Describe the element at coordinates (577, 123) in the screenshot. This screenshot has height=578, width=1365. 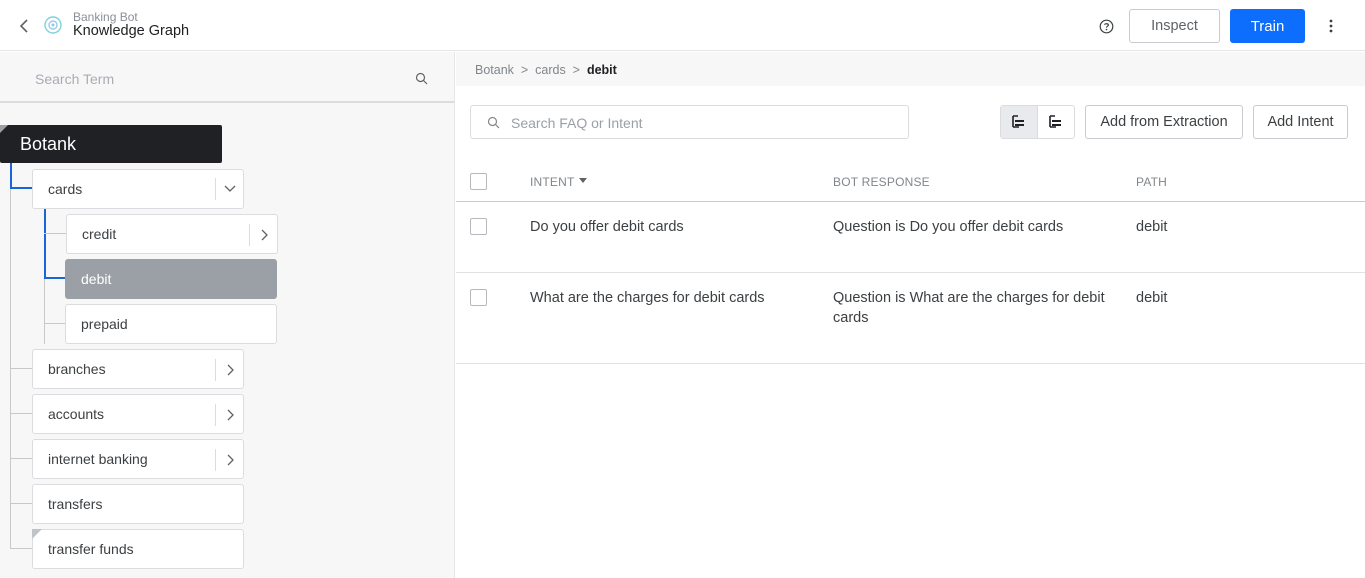
I see `faq-search-placeholder: Search FAQ or Intent` at that location.